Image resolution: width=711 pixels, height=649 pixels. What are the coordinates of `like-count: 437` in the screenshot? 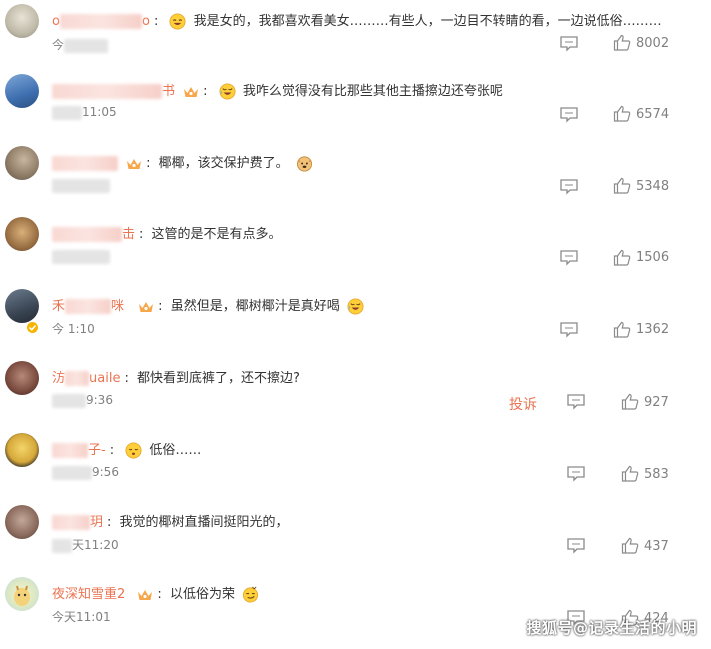 It's located at (656, 546).